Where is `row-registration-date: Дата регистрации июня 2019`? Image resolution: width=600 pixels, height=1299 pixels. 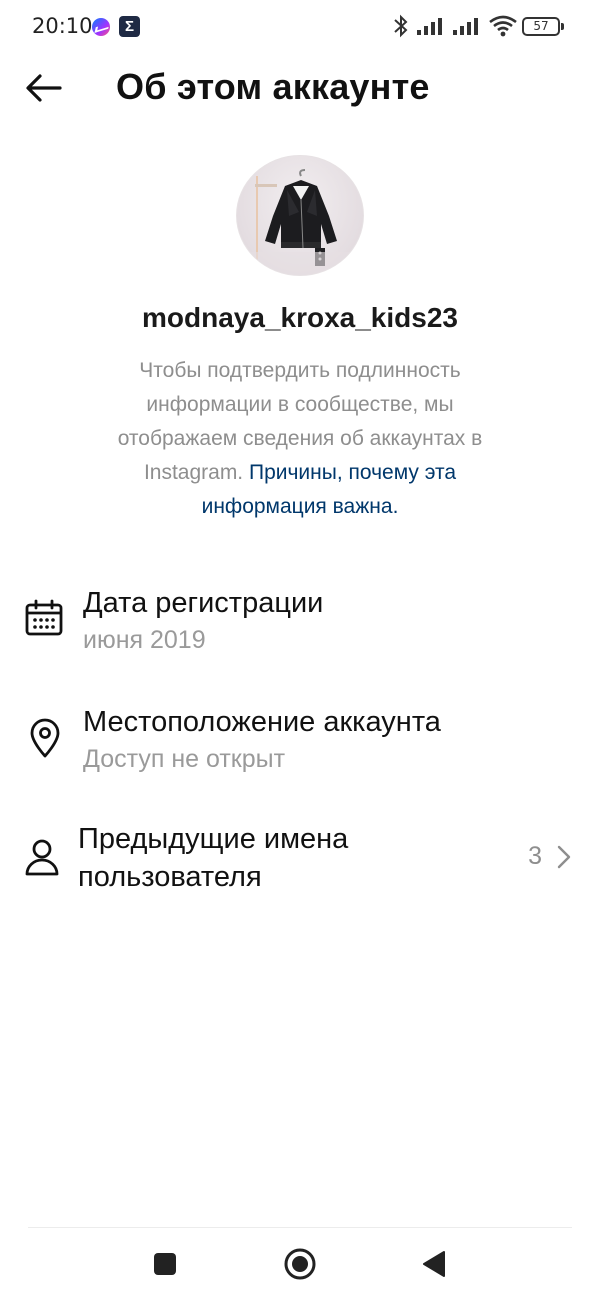 row-registration-date: Дата регистрации июня 2019 is located at coordinates (300, 624).